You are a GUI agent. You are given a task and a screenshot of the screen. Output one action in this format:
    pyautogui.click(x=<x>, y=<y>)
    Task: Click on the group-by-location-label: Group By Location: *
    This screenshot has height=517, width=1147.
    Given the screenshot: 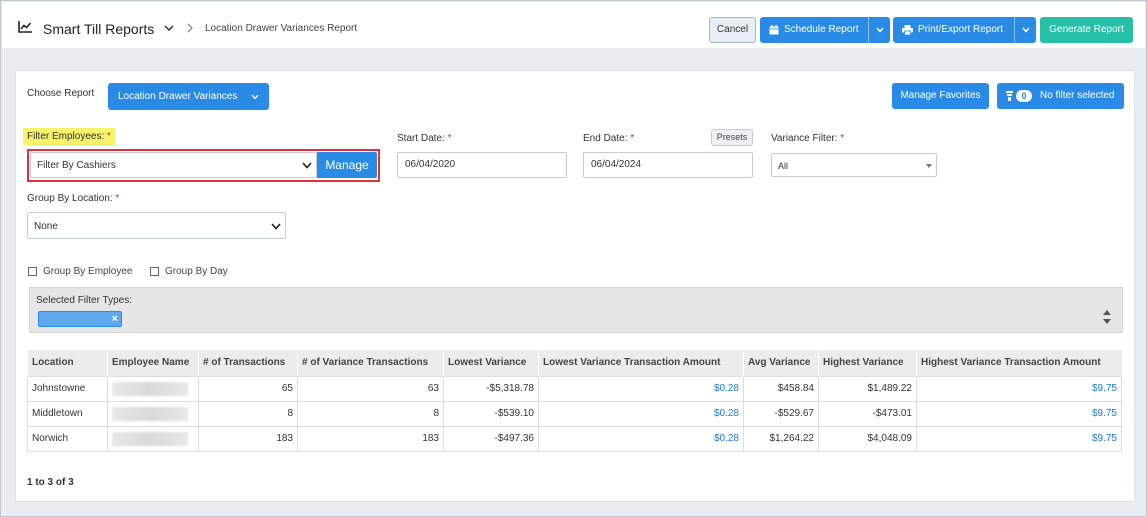 What is the action you would take?
    pyautogui.click(x=73, y=198)
    